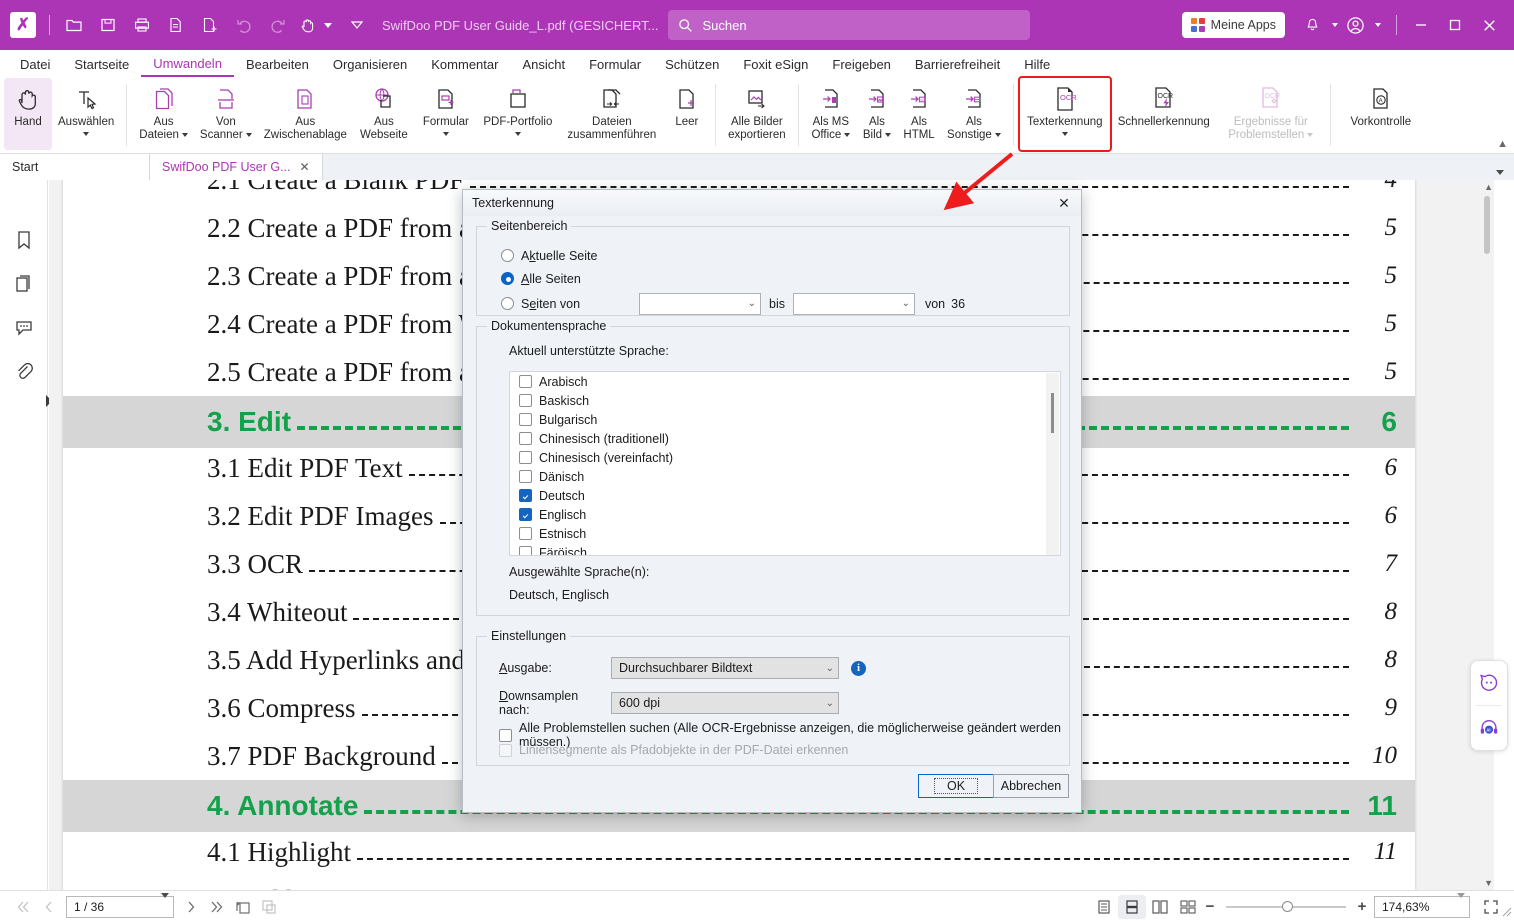 Image resolution: width=1514 pixels, height=922 pixels. Describe the element at coordinates (785, 549) in the screenshot. I see `language-list-item: Färöisch` at that location.